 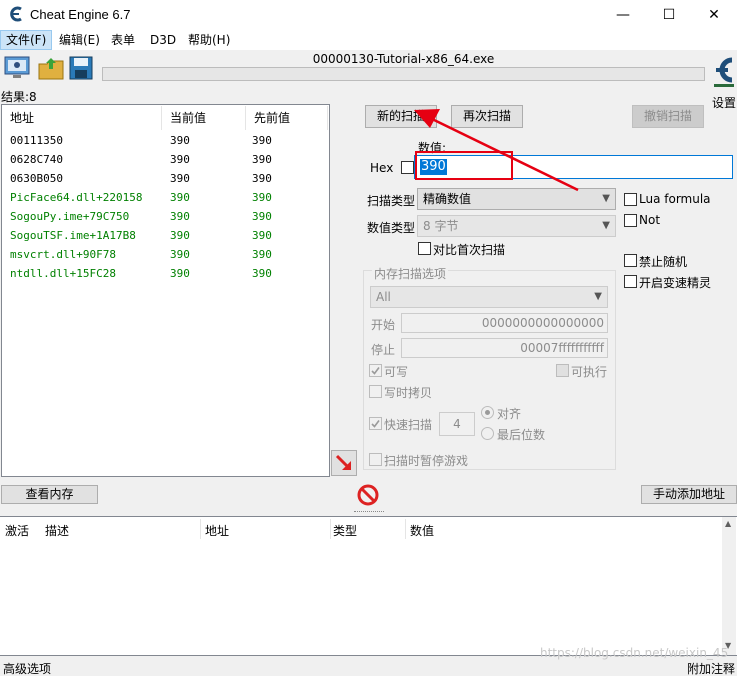 I want to click on settings-label: 设置, so click(x=724, y=102).